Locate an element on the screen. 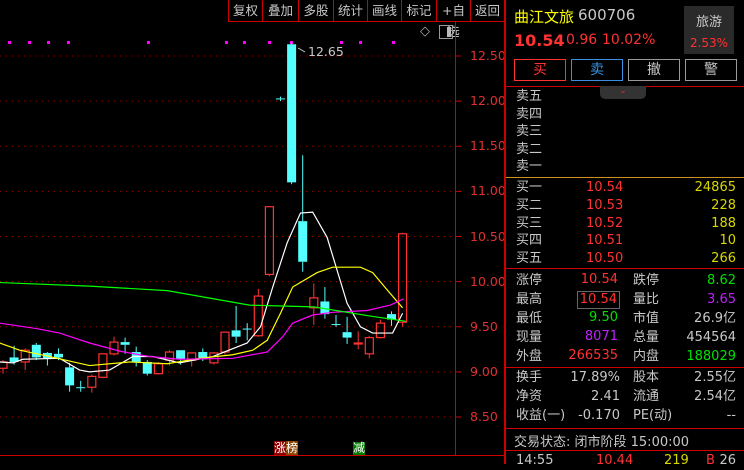  stat-label: 量比 is located at coordinates (646, 299).